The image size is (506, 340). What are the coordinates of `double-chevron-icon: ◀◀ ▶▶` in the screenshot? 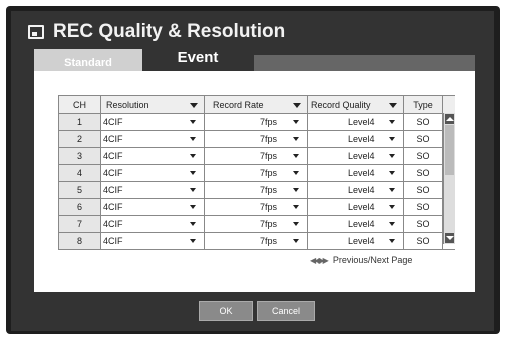 It's located at (319, 260).